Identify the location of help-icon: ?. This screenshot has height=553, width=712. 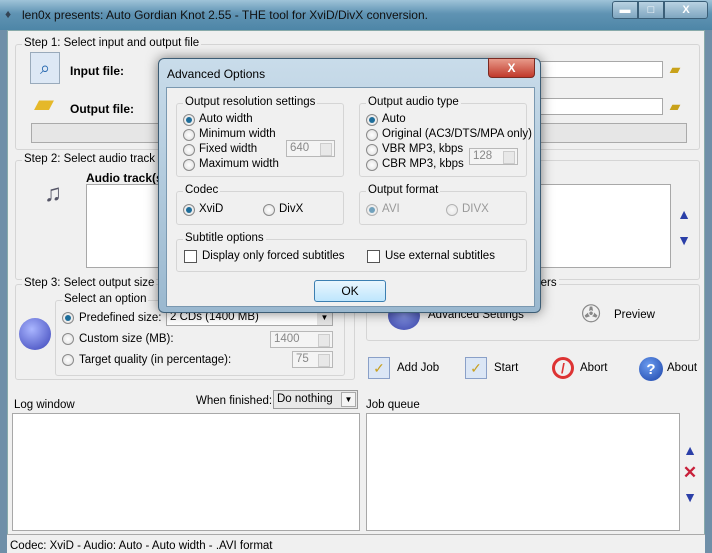
(651, 369).